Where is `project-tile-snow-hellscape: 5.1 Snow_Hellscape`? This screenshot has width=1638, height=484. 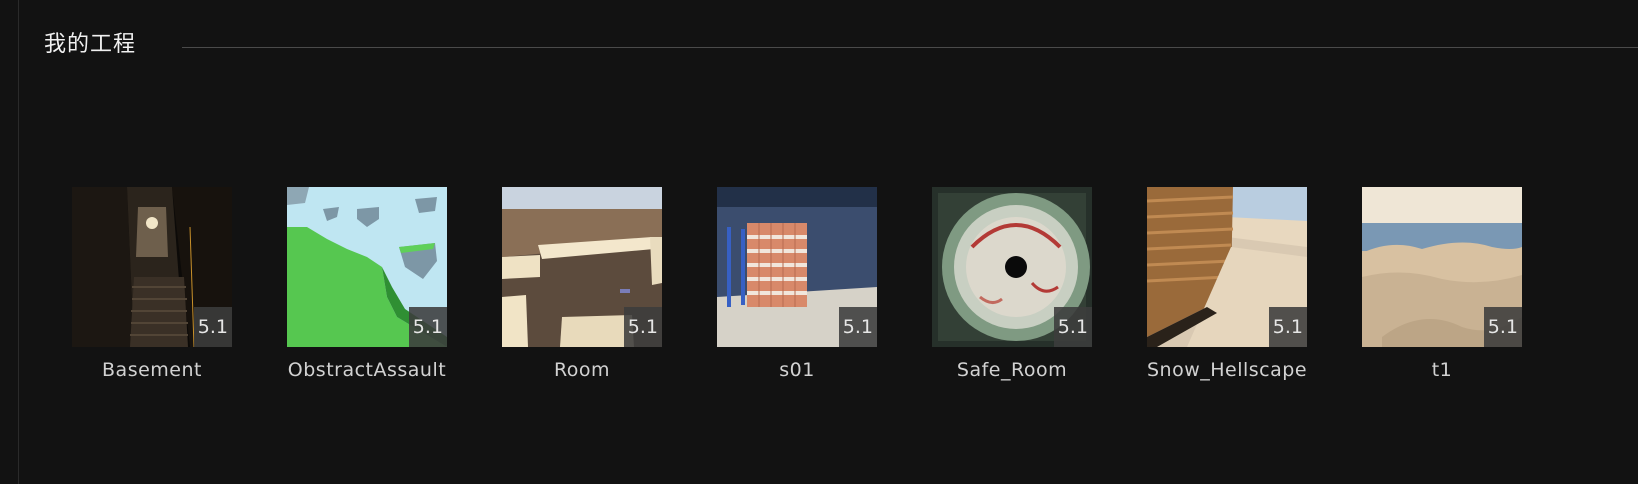 project-tile-snow-hellscape: 5.1 Snow_Hellscape is located at coordinates (1227, 284).